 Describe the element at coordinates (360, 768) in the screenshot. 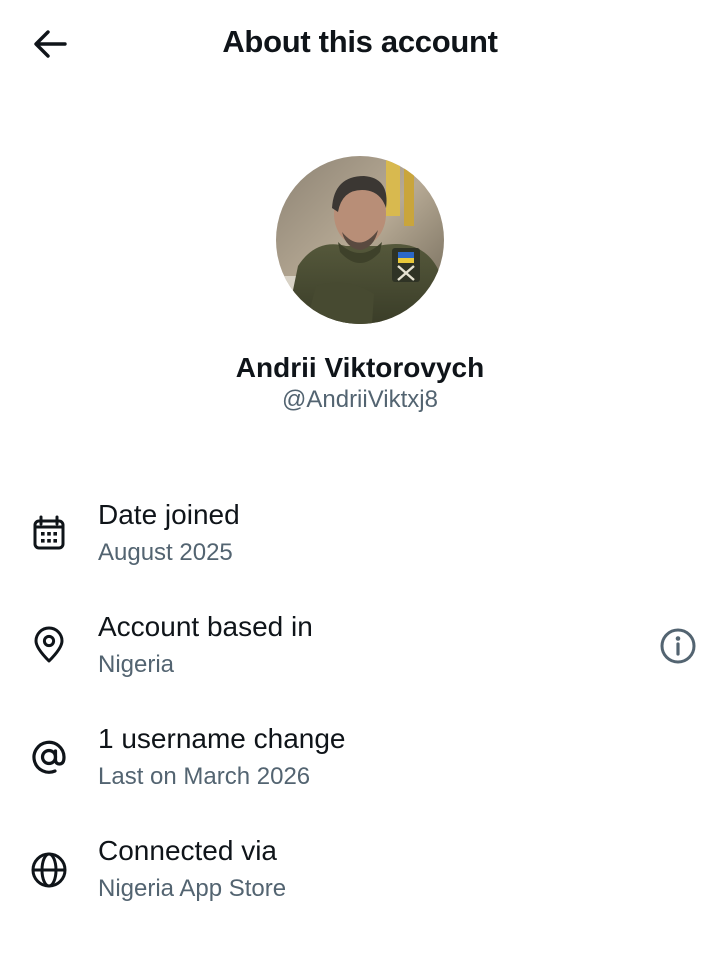

I see `detail-row-username-change: 1 username change Last on March 2026` at that location.